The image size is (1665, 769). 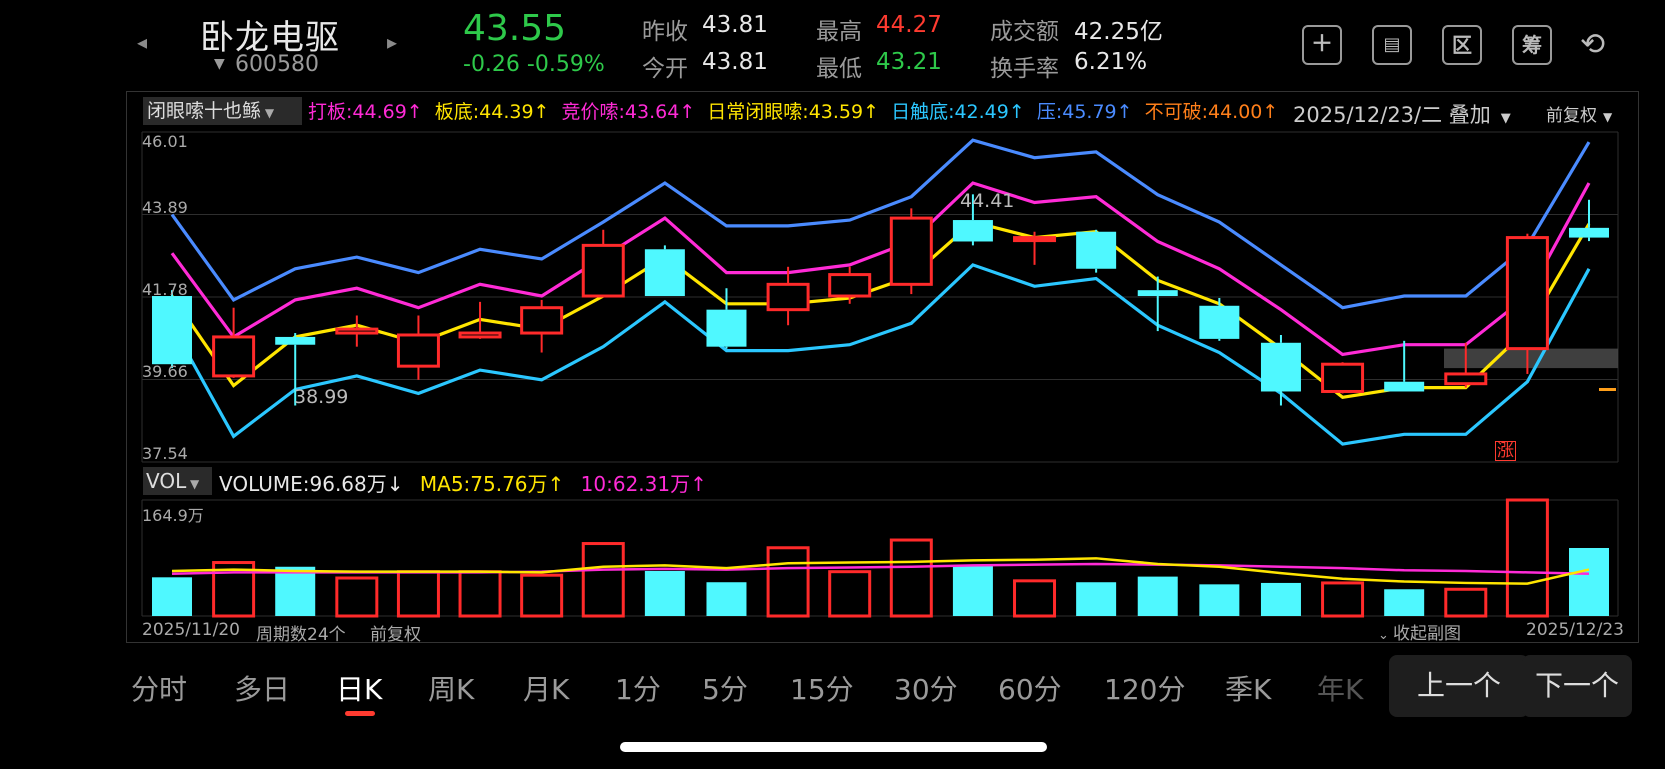 I want to click on adjust-bottom: 前复权, so click(x=395, y=635).